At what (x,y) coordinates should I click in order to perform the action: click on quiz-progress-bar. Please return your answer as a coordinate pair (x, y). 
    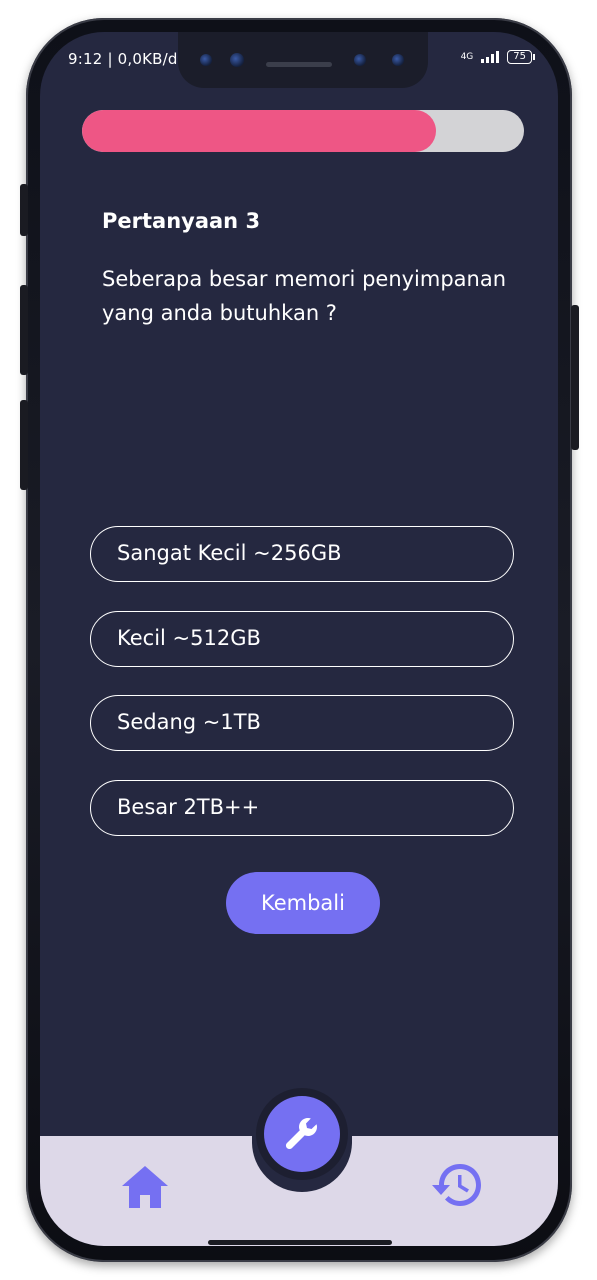
    Looking at the image, I should click on (303, 131).